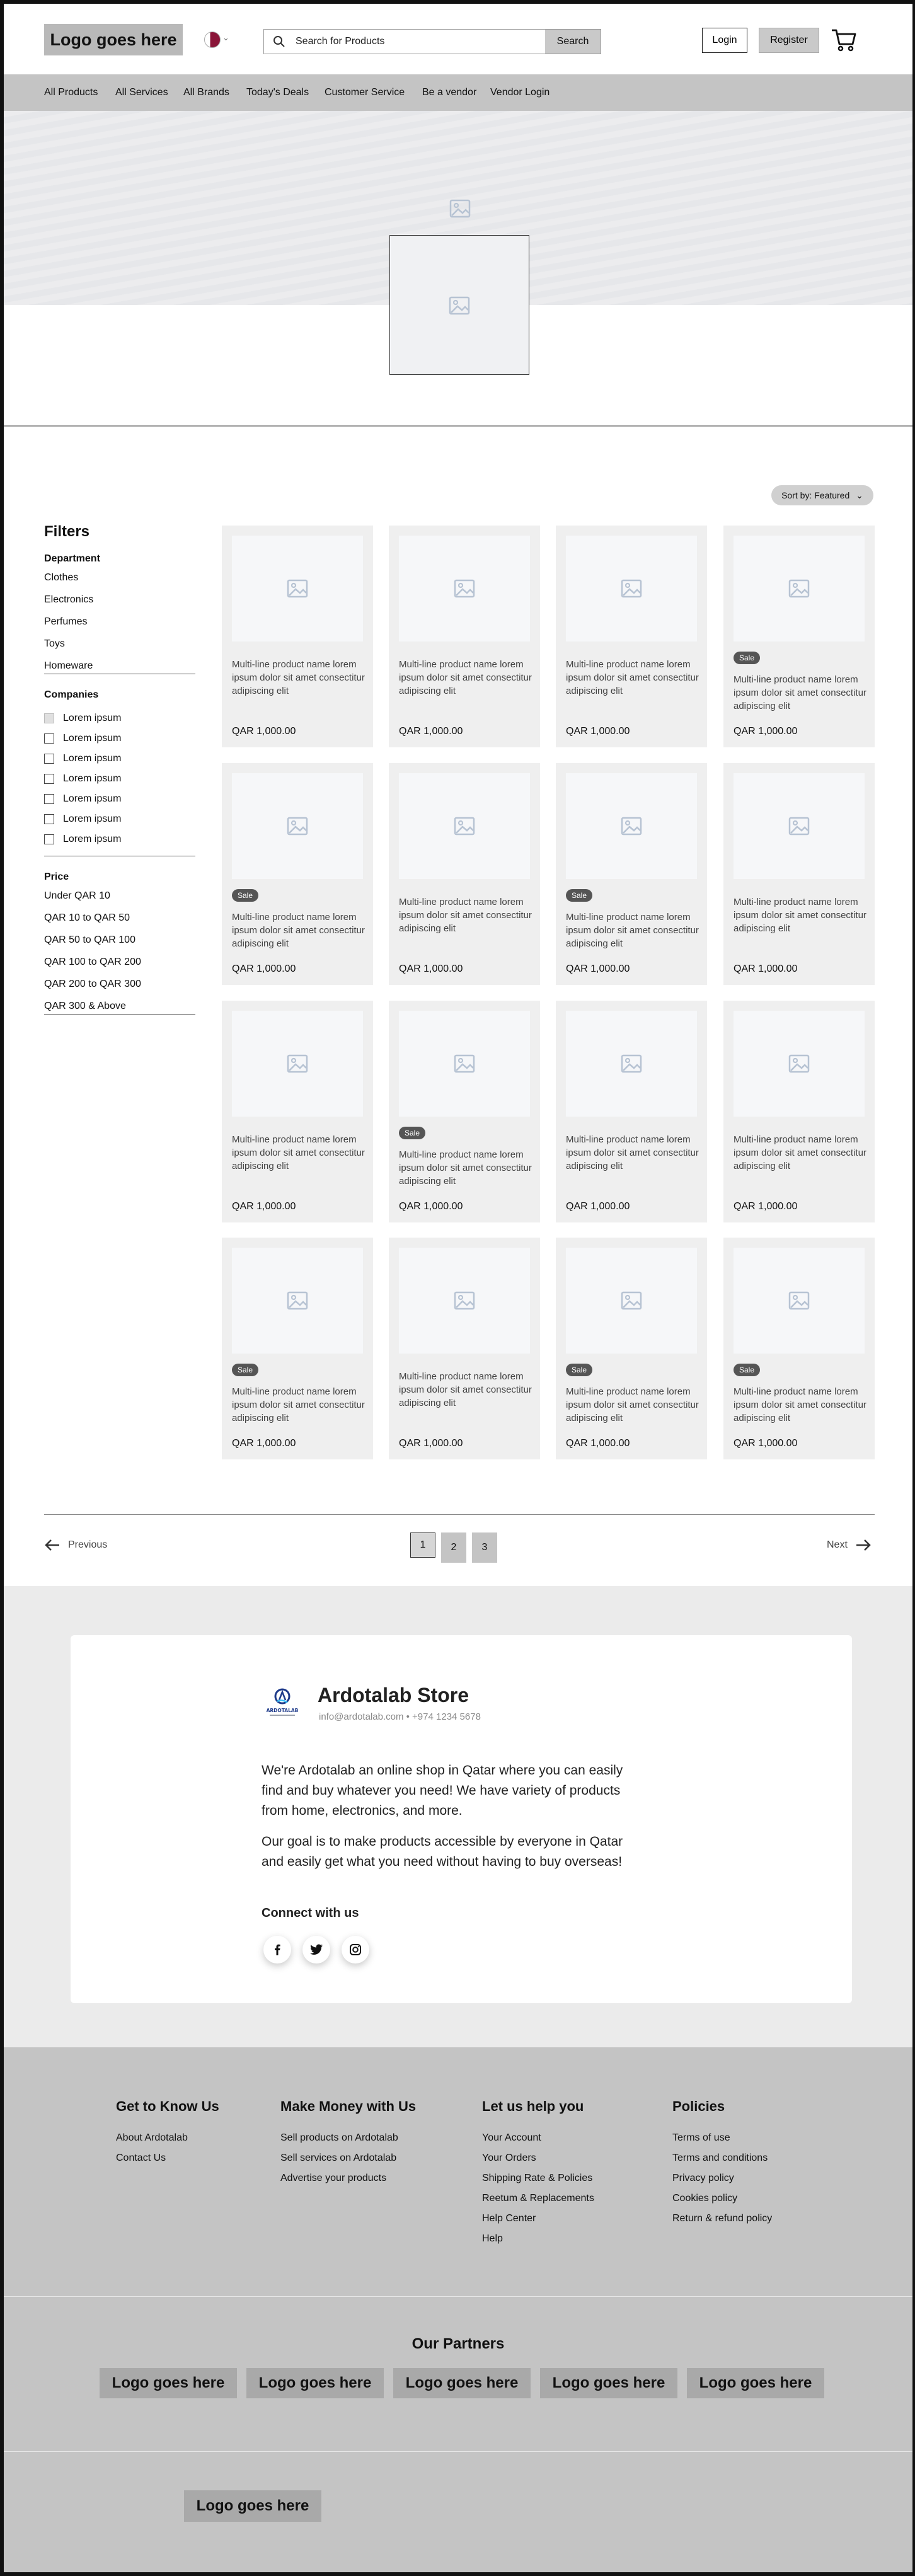 This screenshot has width=915, height=2576. Describe the element at coordinates (141, 92) in the screenshot. I see `nav-all-services: All Services` at that location.